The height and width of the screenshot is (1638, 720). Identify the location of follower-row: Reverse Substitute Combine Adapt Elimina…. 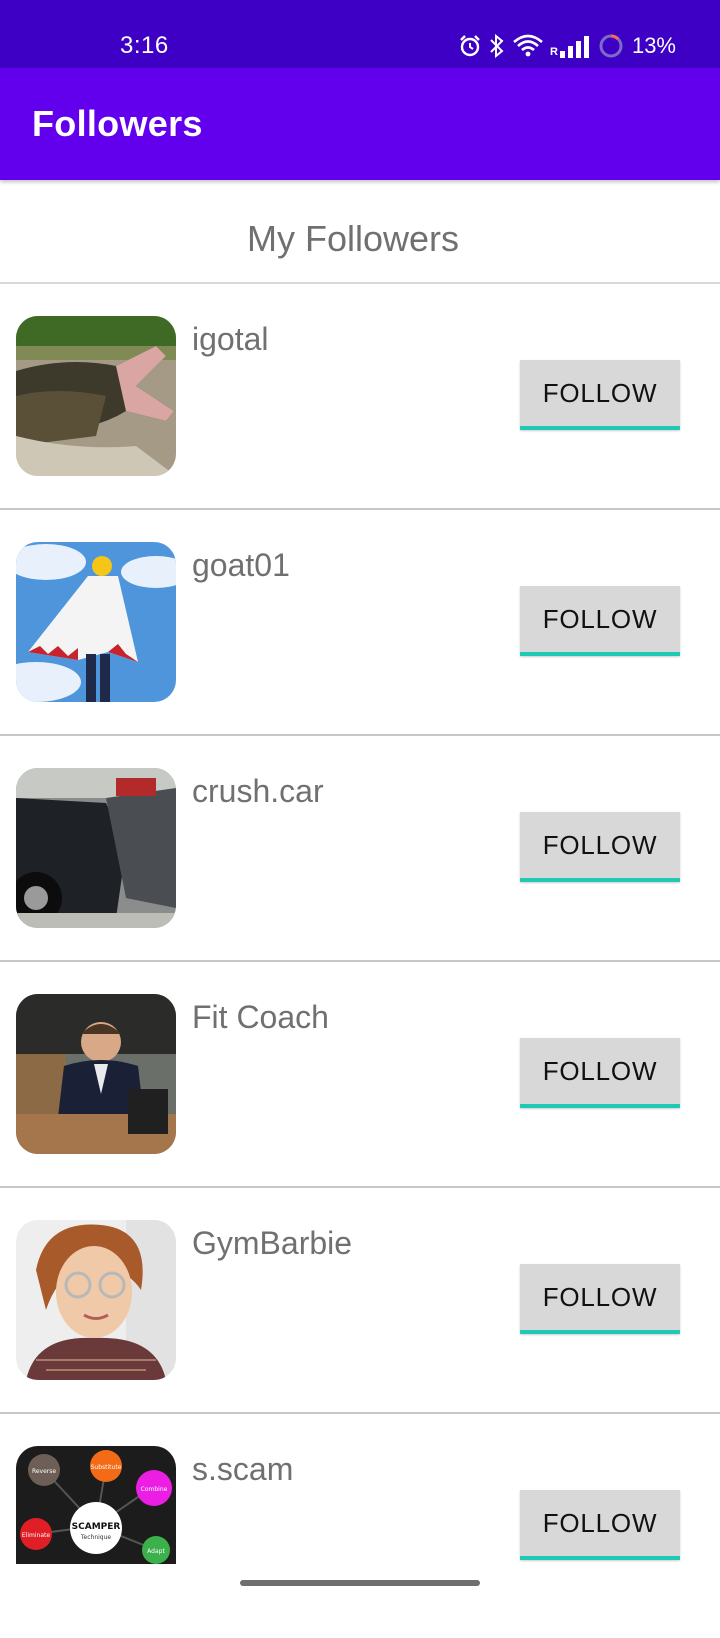
(360, 1526).